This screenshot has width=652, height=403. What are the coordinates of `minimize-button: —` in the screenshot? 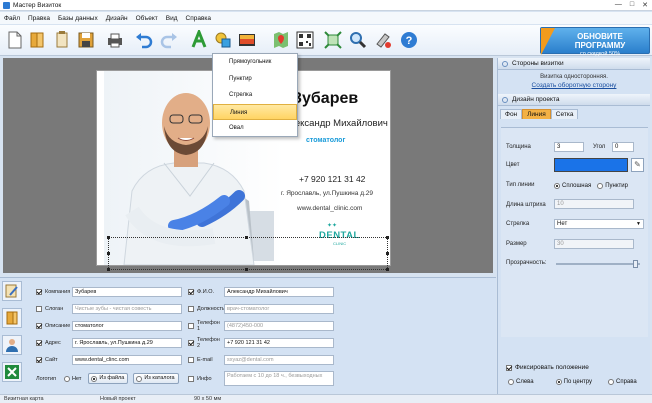 It's located at (618, 5).